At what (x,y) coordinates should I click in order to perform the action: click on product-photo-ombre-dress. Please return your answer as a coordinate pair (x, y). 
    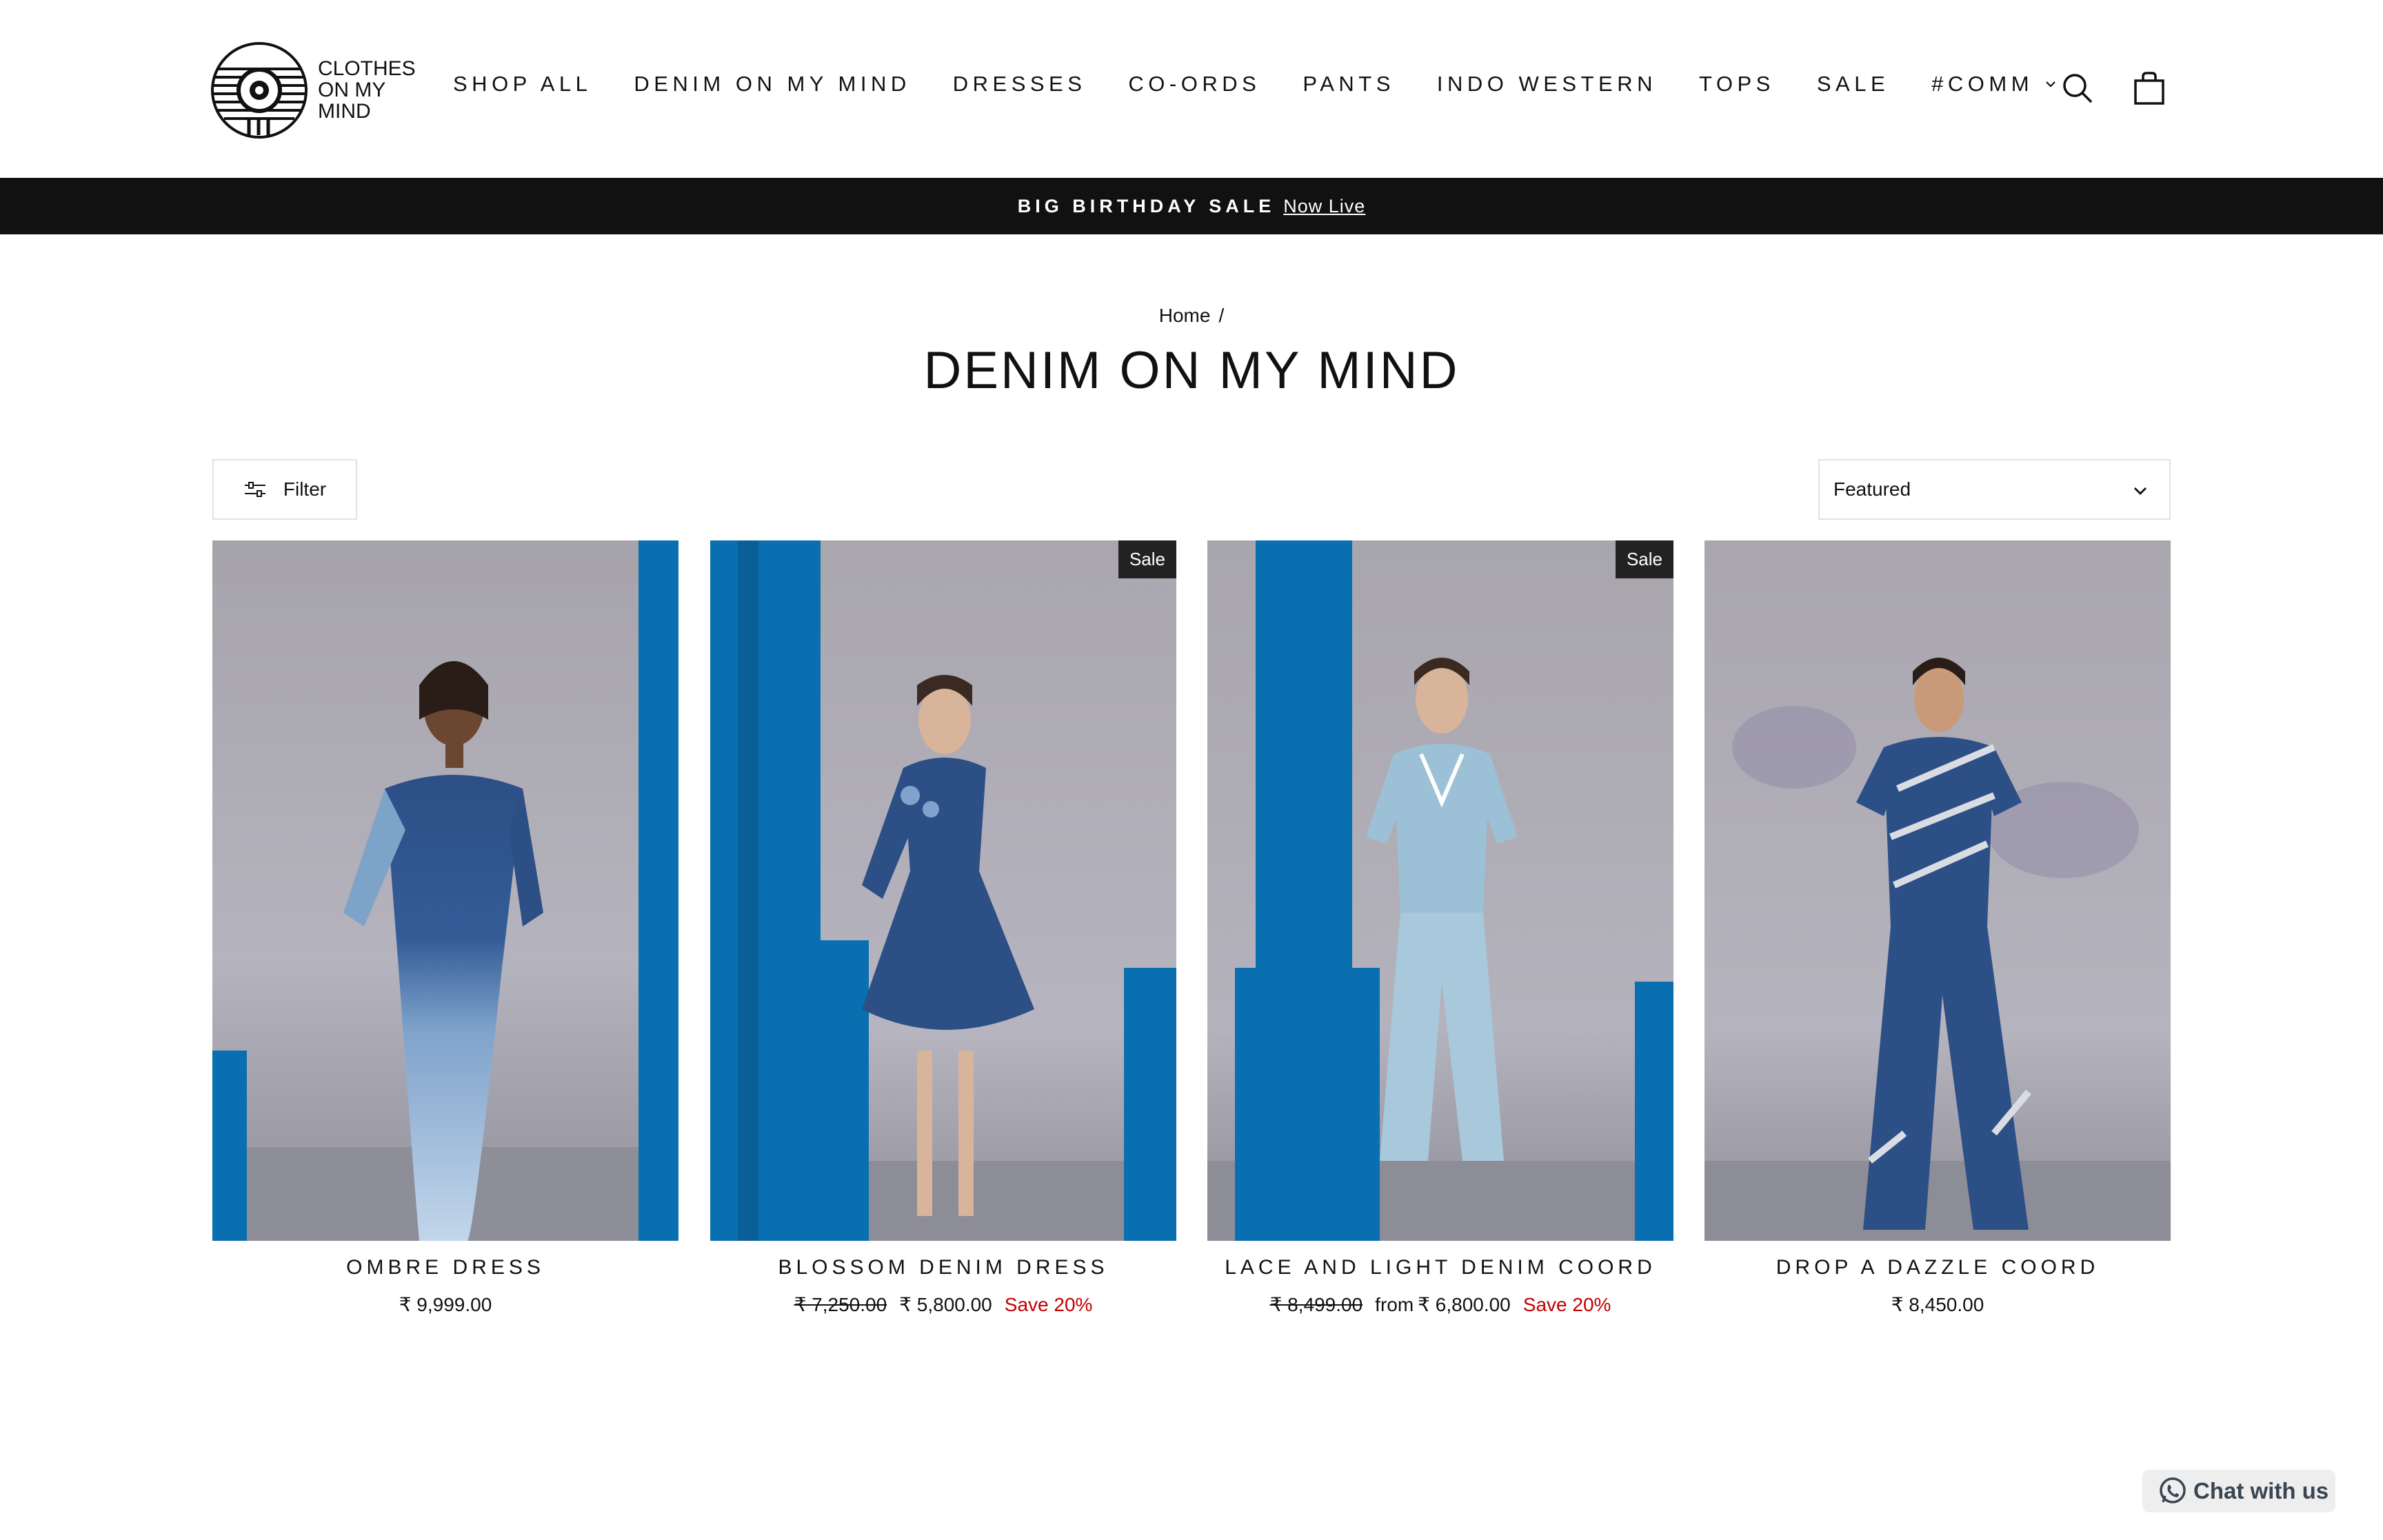
    Looking at the image, I should click on (445, 891).